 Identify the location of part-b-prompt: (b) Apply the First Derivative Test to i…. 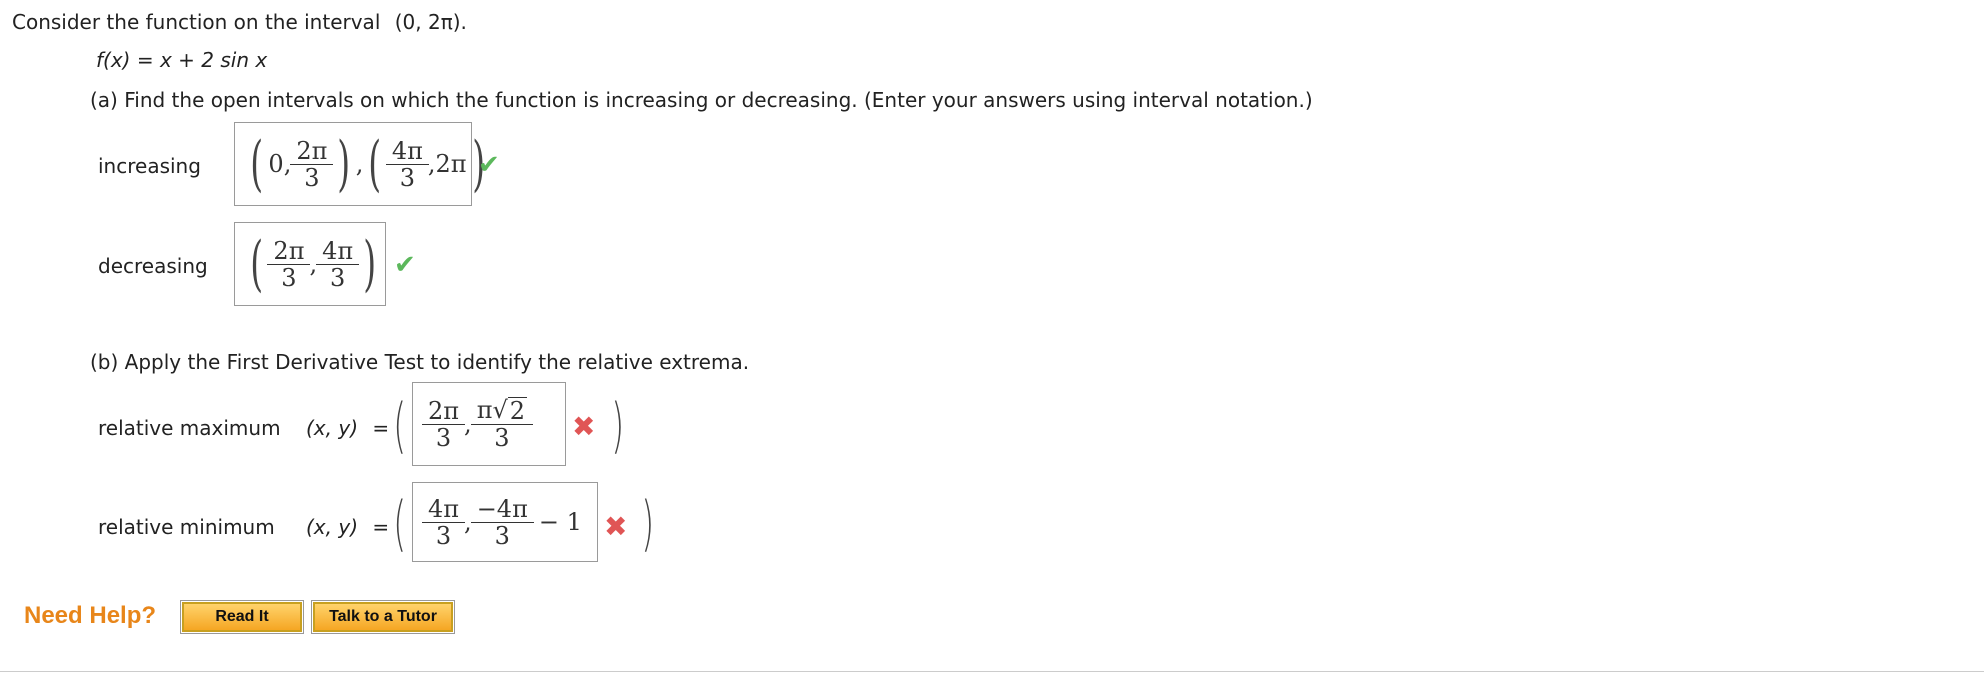
(420, 362).